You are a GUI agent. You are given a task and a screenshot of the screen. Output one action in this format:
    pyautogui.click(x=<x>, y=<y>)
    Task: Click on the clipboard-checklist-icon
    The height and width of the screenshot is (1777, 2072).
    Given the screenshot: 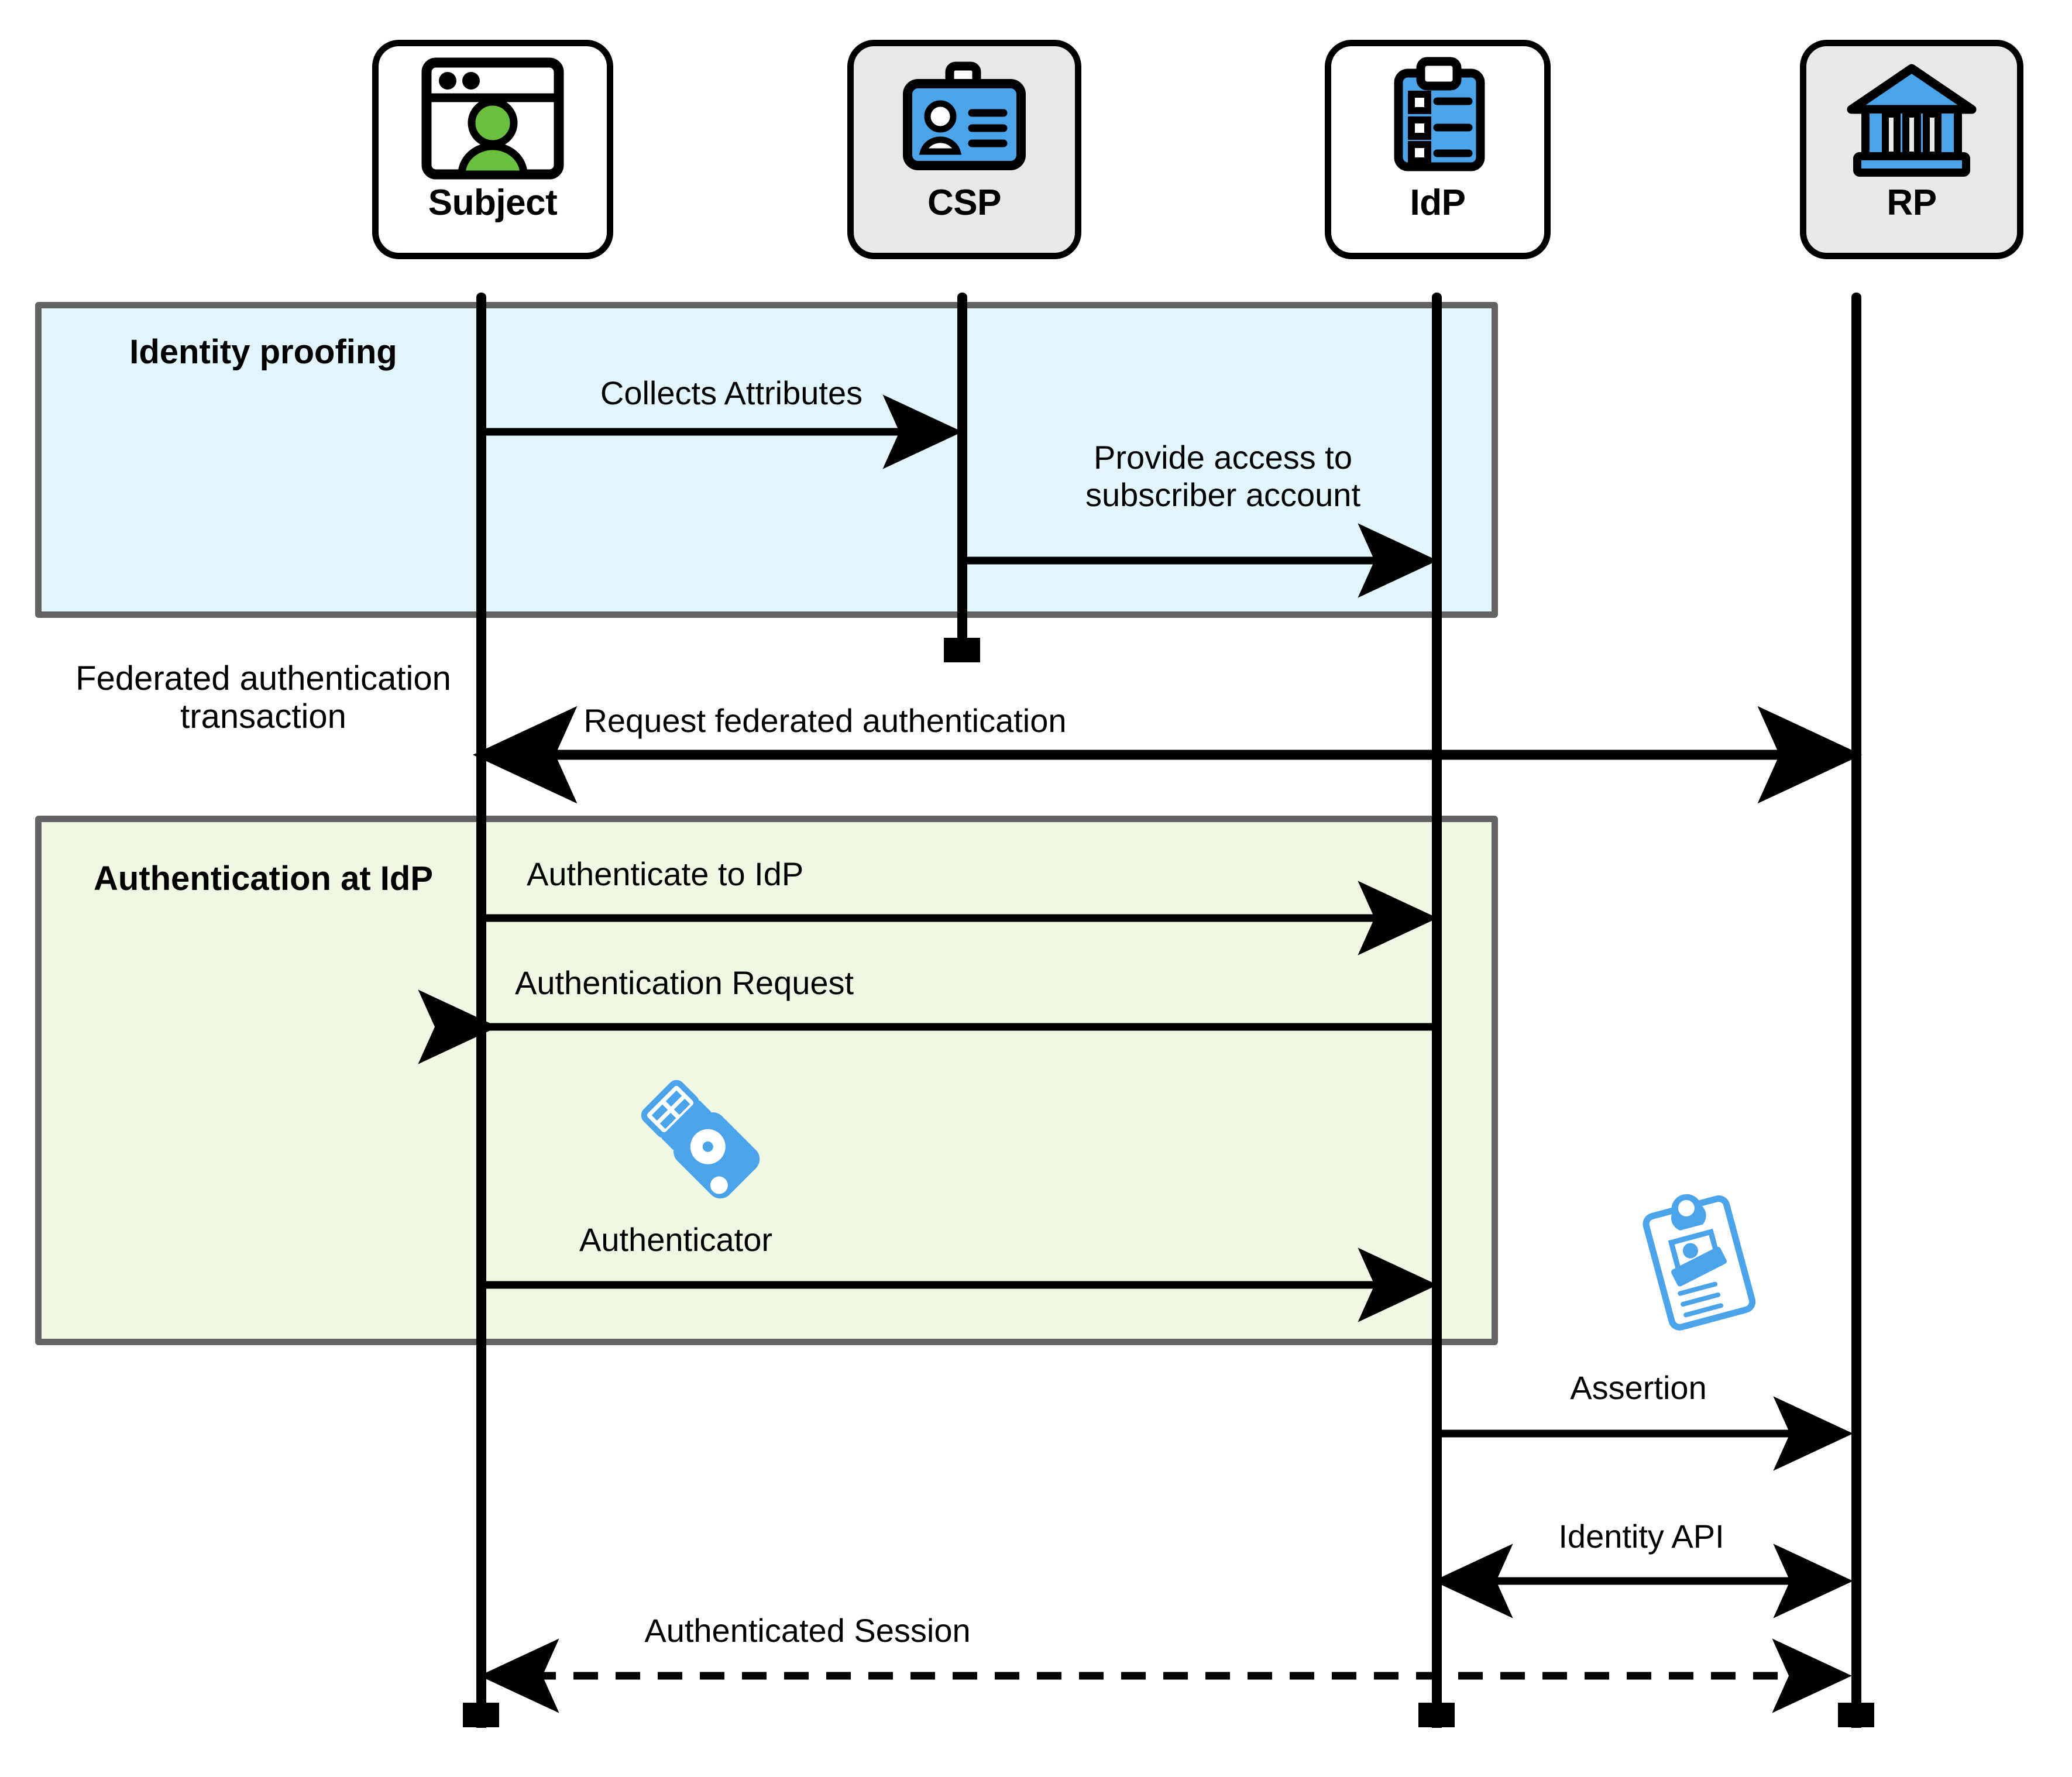 What is the action you would take?
    pyautogui.click(x=1437, y=118)
    